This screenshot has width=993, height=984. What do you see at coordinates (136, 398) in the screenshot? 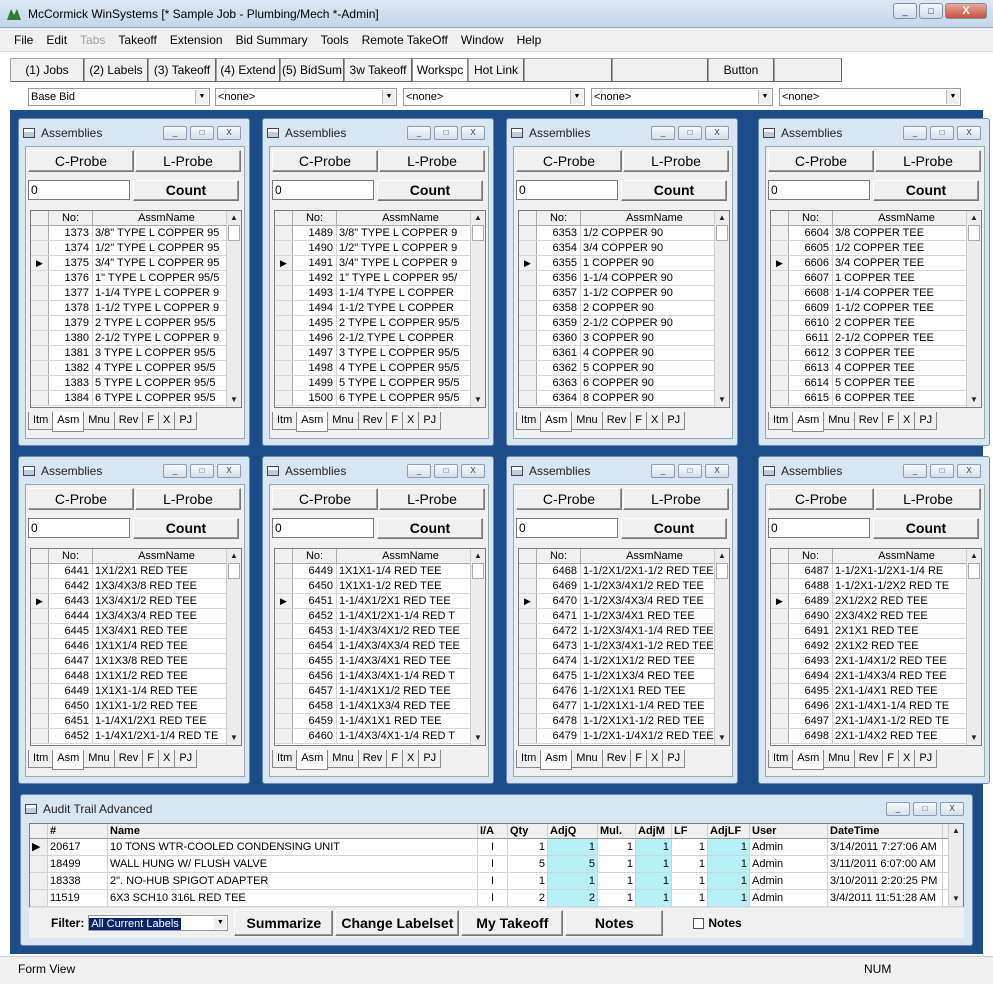
I see `table-row: 1384 6 TYPE L COPPER 95/5` at bounding box center [136, 398].